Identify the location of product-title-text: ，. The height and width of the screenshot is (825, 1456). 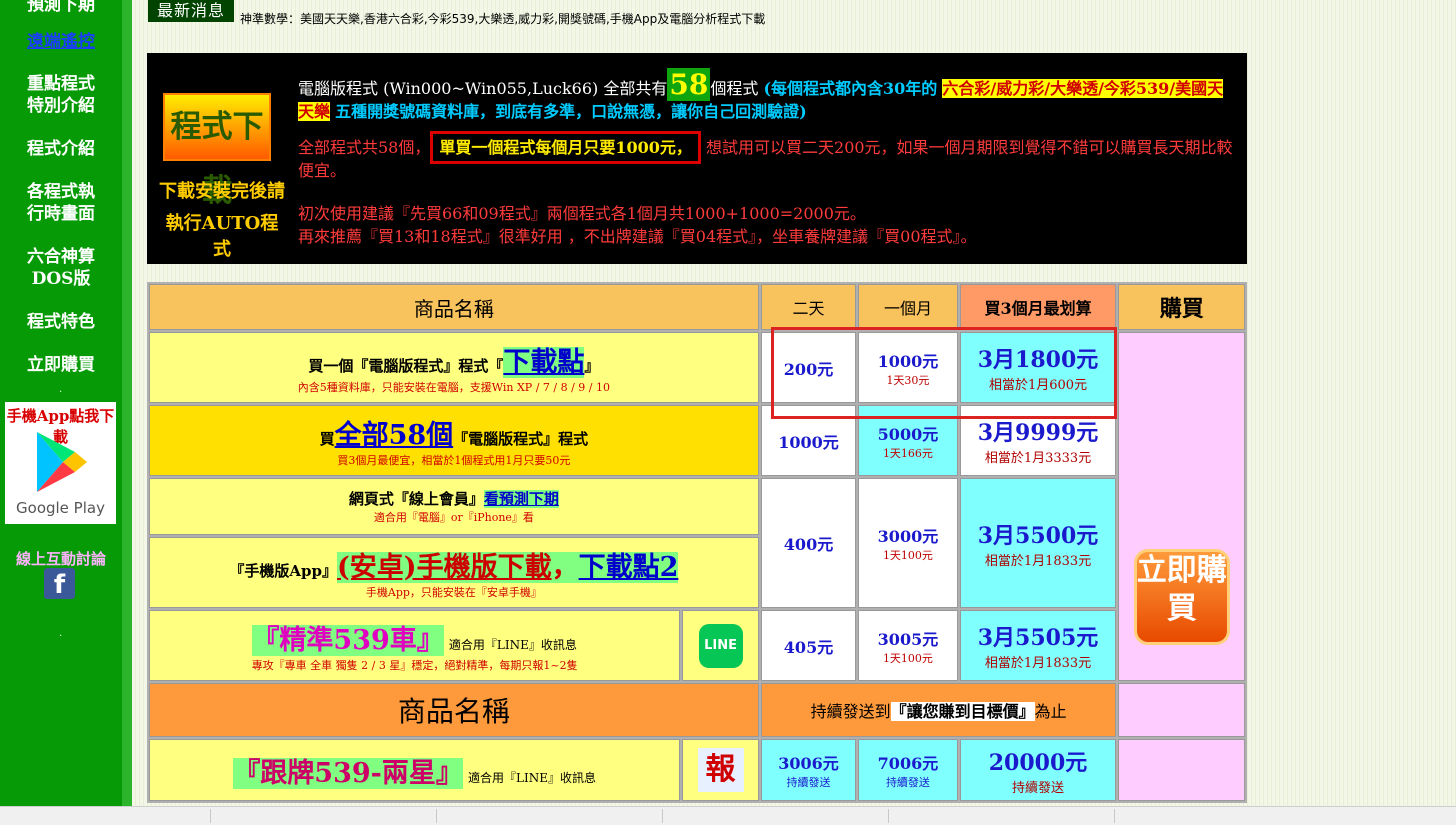
(565, 567).